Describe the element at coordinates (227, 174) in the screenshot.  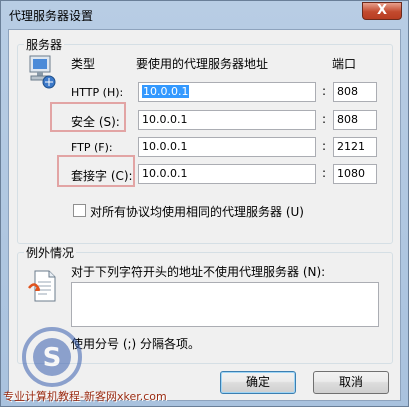
I see `socks-address-input: 10.0.0.1` at that location.